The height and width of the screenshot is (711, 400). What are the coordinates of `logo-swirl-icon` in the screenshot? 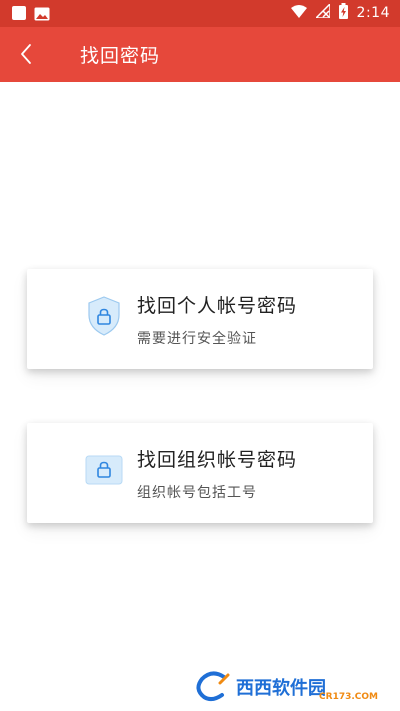 It's located at (213, 686).